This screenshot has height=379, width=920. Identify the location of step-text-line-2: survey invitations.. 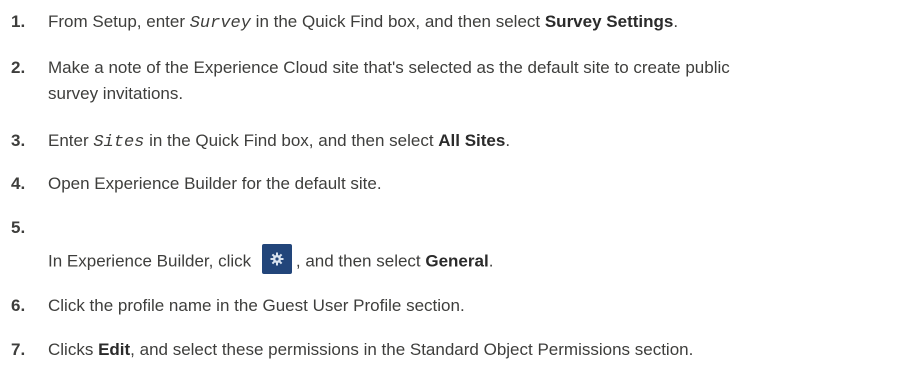
(116, 93).